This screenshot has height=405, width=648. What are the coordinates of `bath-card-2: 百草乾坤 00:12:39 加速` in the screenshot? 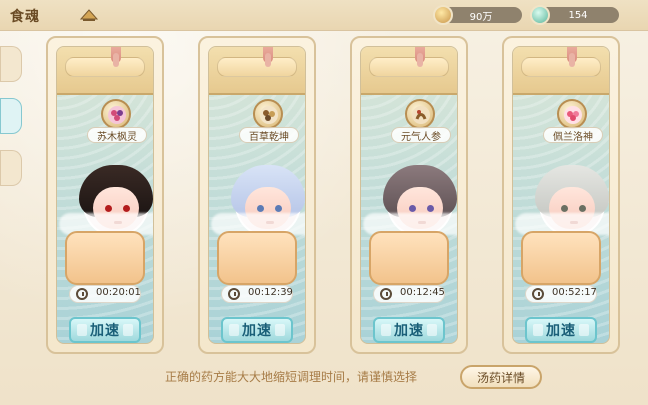 It's located at (257, 195).